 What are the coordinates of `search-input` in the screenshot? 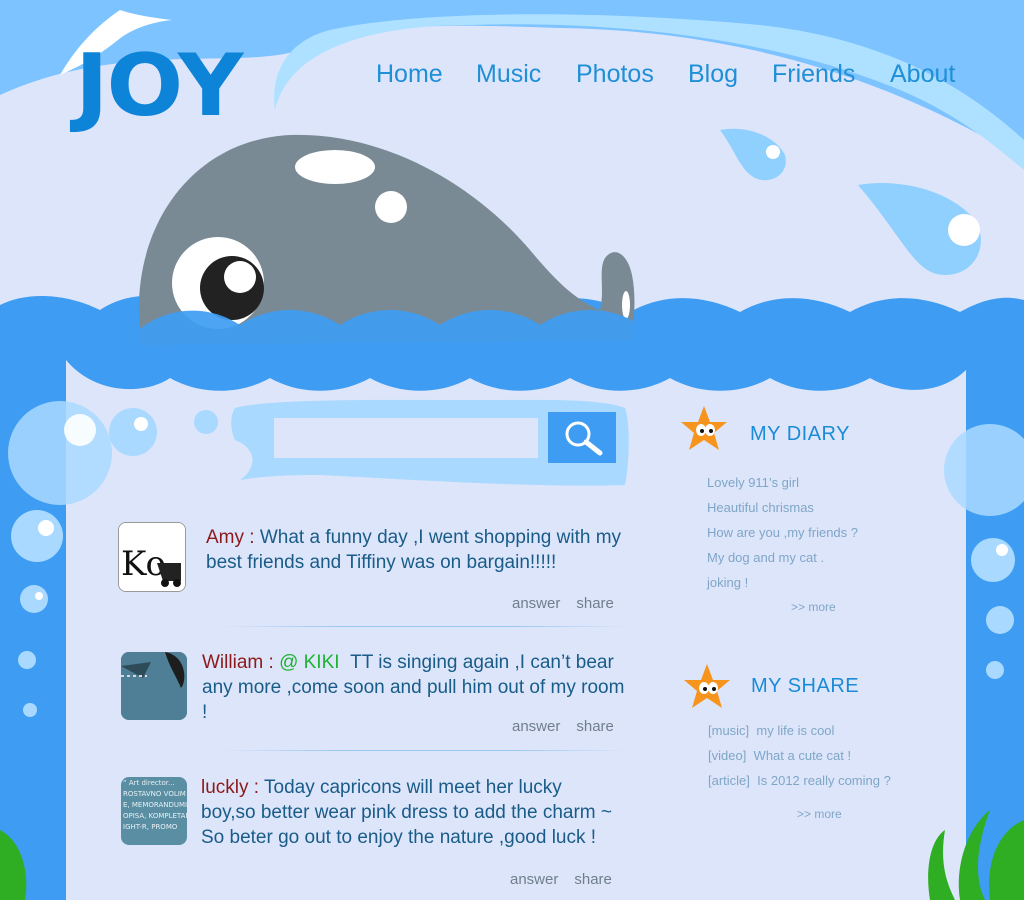 It's located at (406, 438).